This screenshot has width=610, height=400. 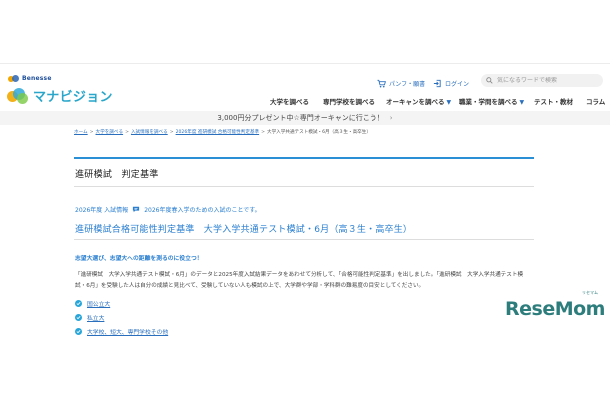 I want to click on promo-text: 3,000円分プレゼント中☆専門オーキャンに行こう！, so click(x=300, y=118).